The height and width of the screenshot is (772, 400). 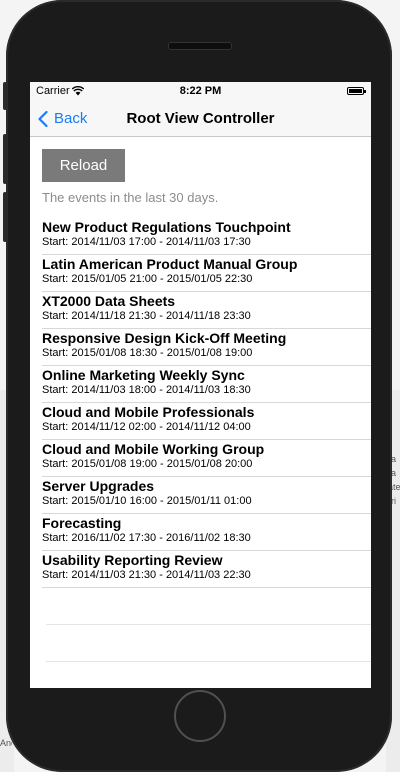 What do you see at coordinates (200, 46) in the screenshot?
I see `speaker-grille` at bounding box center [200, 46].